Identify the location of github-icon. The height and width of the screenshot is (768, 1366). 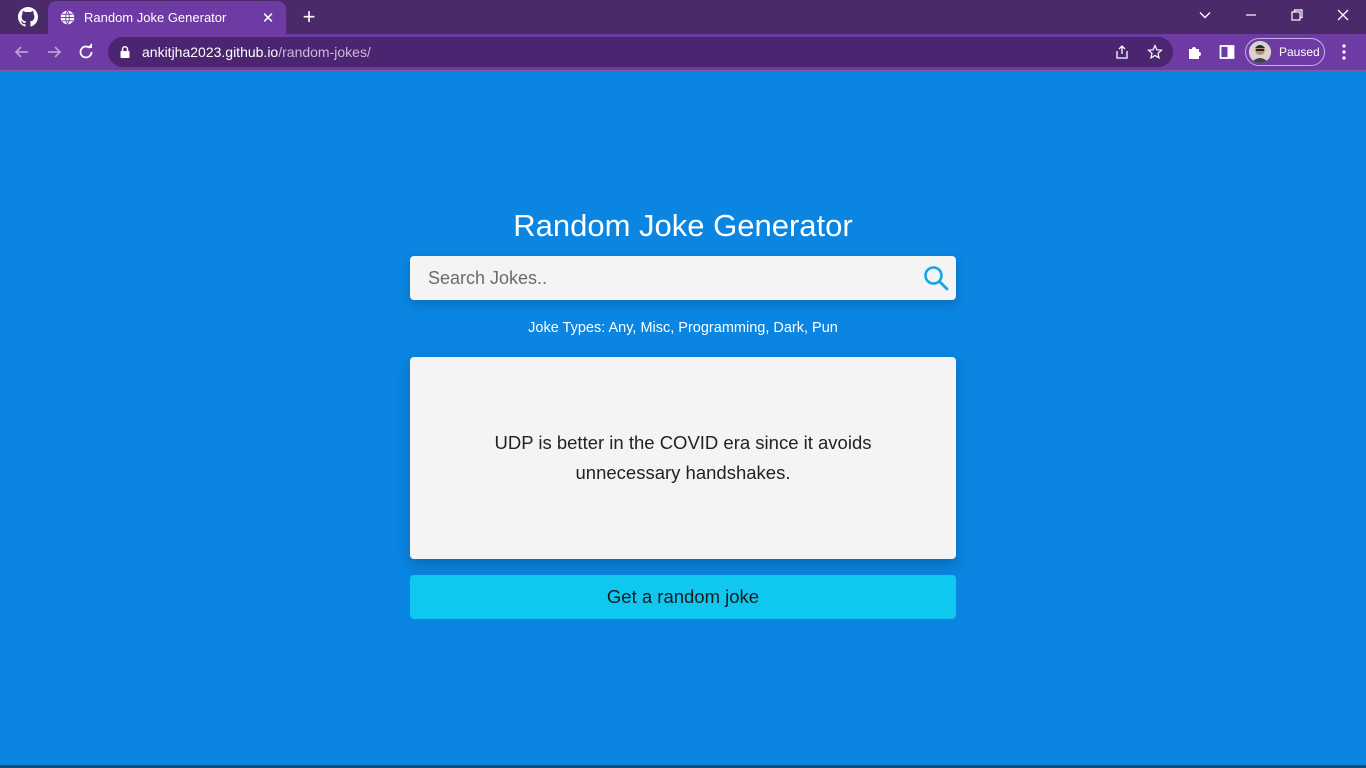
(28, 17).